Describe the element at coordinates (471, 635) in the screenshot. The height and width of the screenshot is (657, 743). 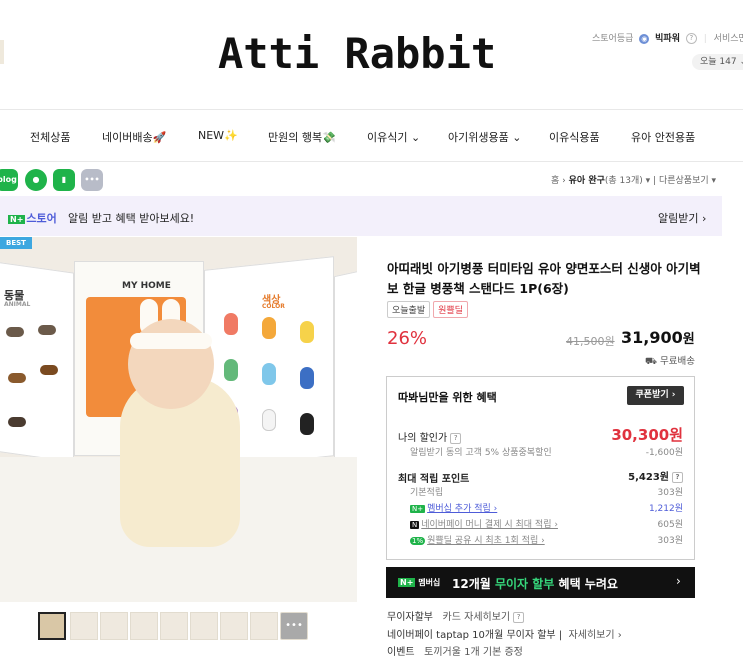
I see `npay-installment-label: 네이버페이 taptap 10개월 무이자 할부` at that location.